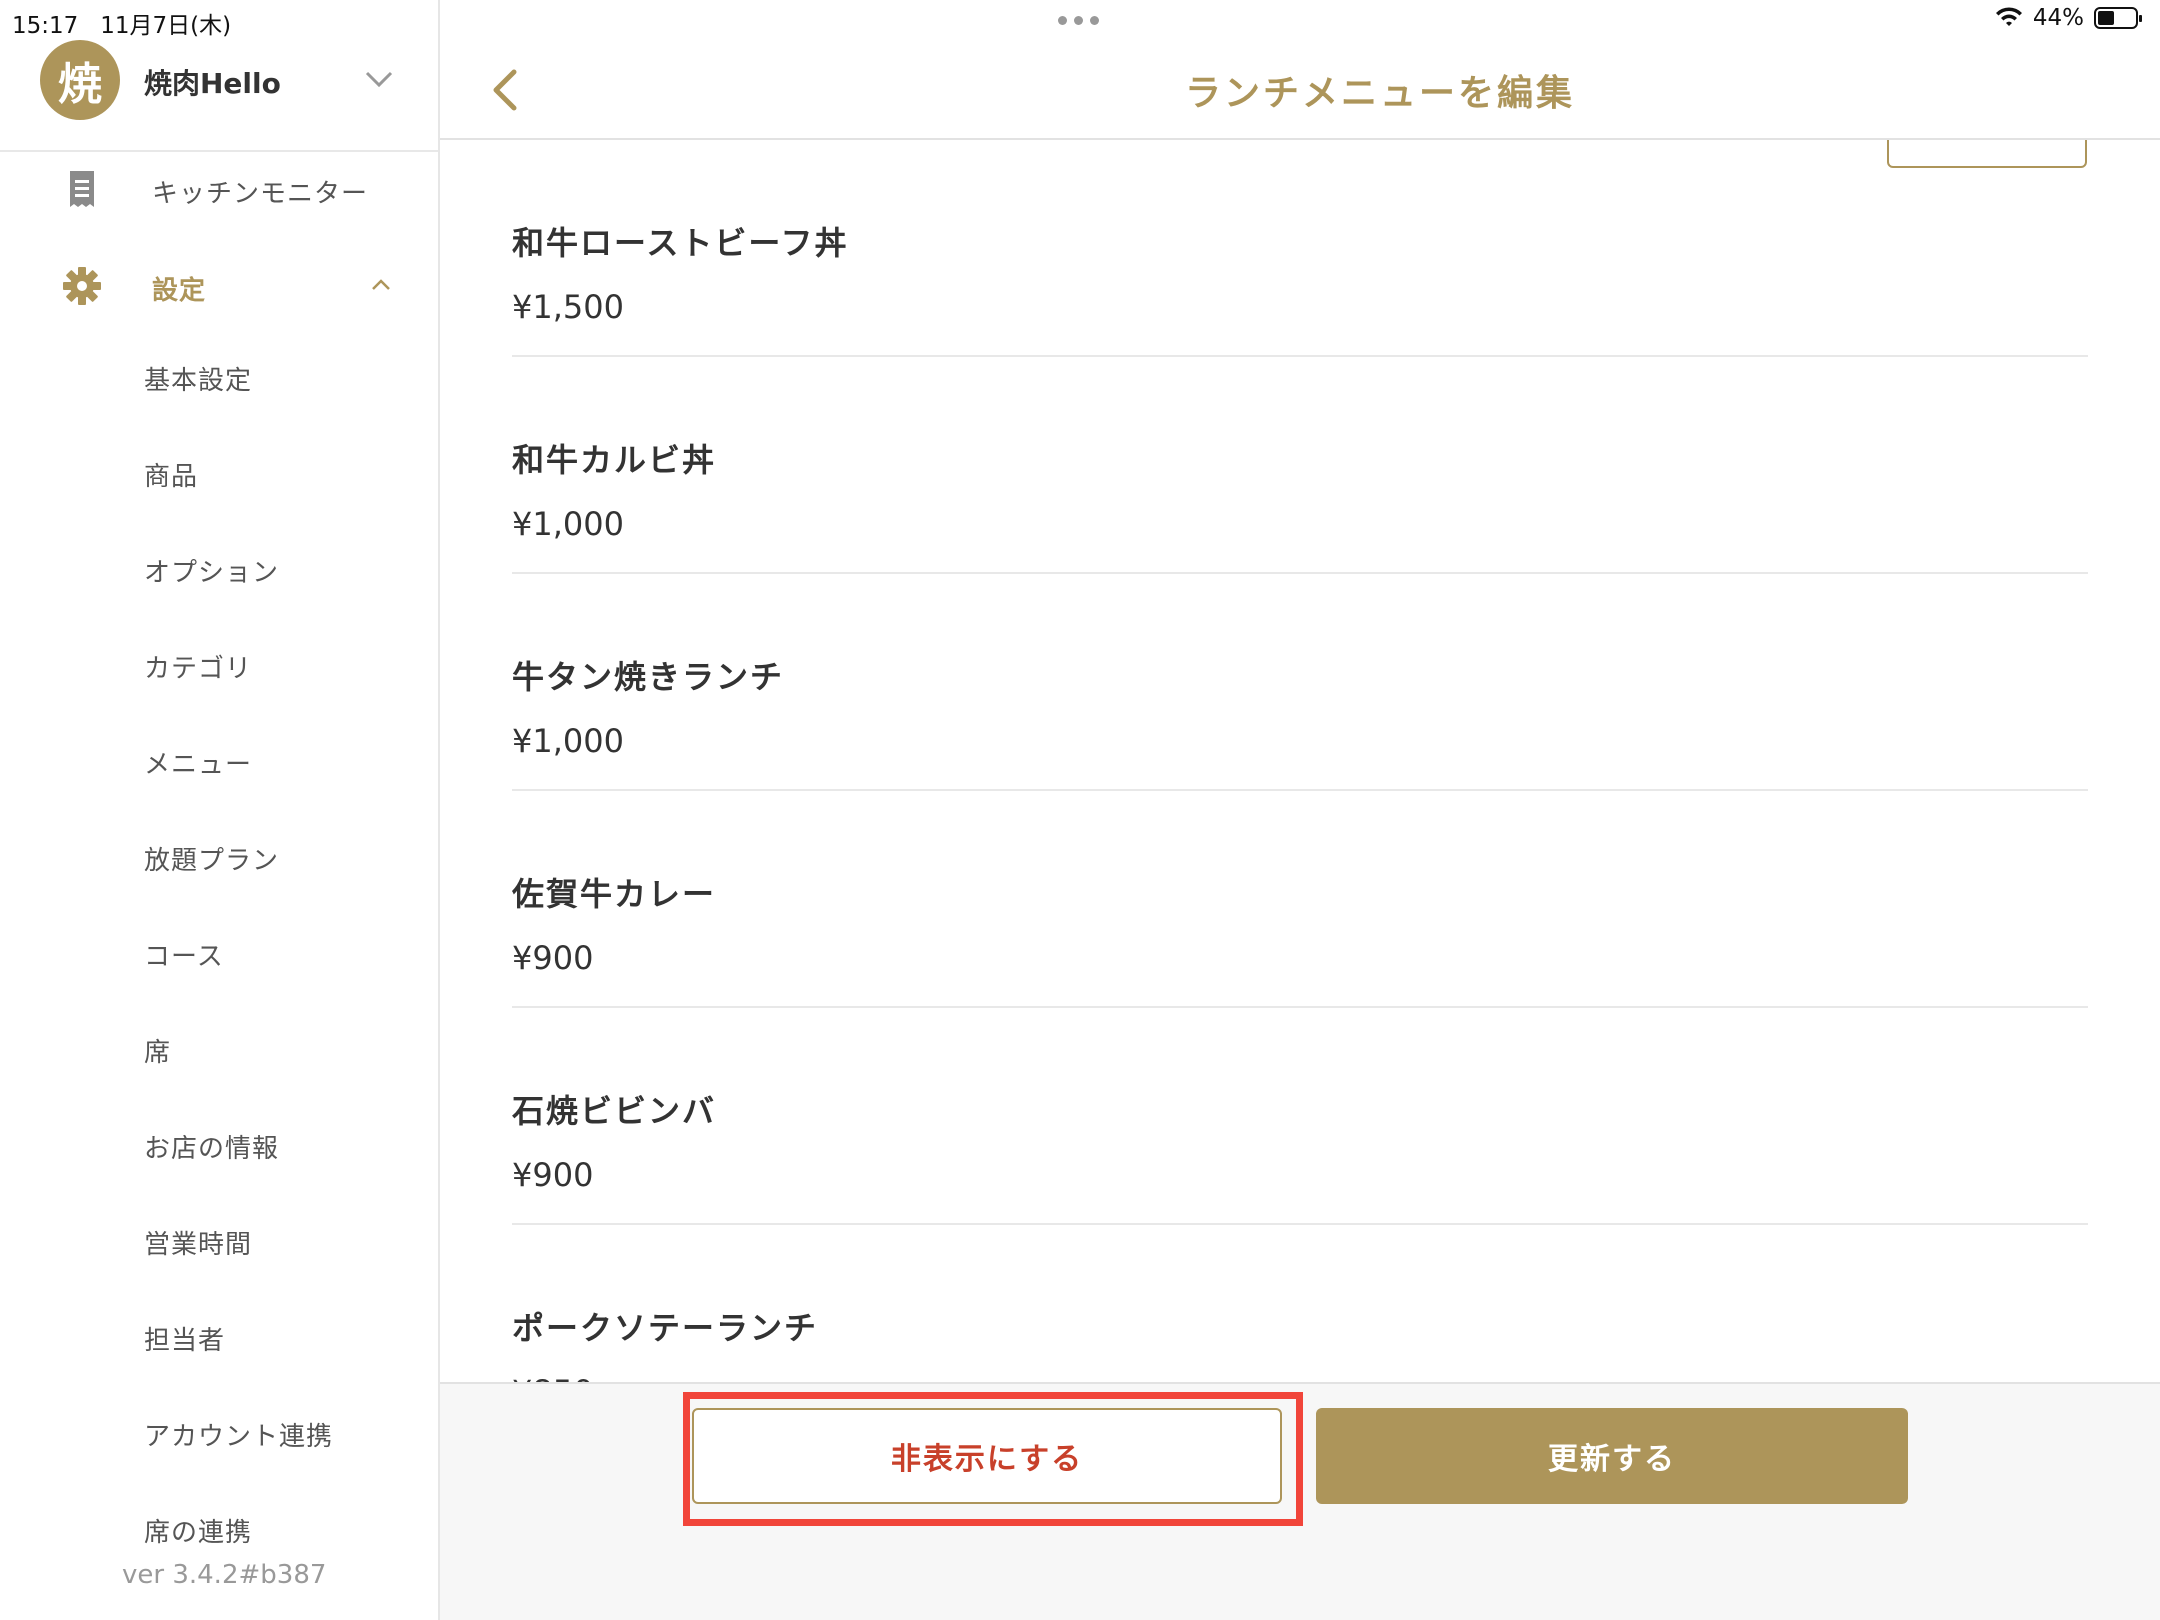 The width and height of the screenshot is (2160, 1620). What do you see at coordinates (2058, 18) in the screenshot?
I see `battery-percent: 44%` at bounding box center [2058, 18].